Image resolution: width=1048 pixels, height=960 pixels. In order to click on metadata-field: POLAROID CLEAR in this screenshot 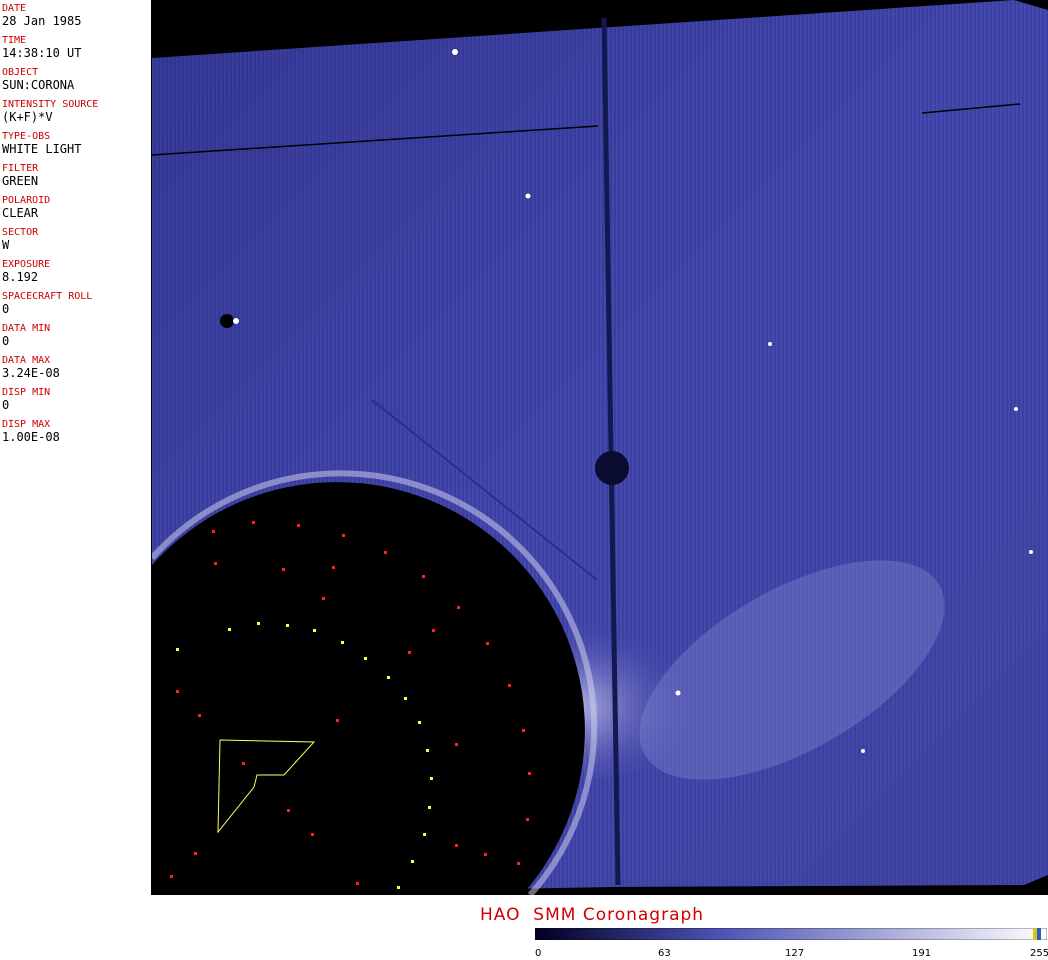, I will do `click(76, 211)`.